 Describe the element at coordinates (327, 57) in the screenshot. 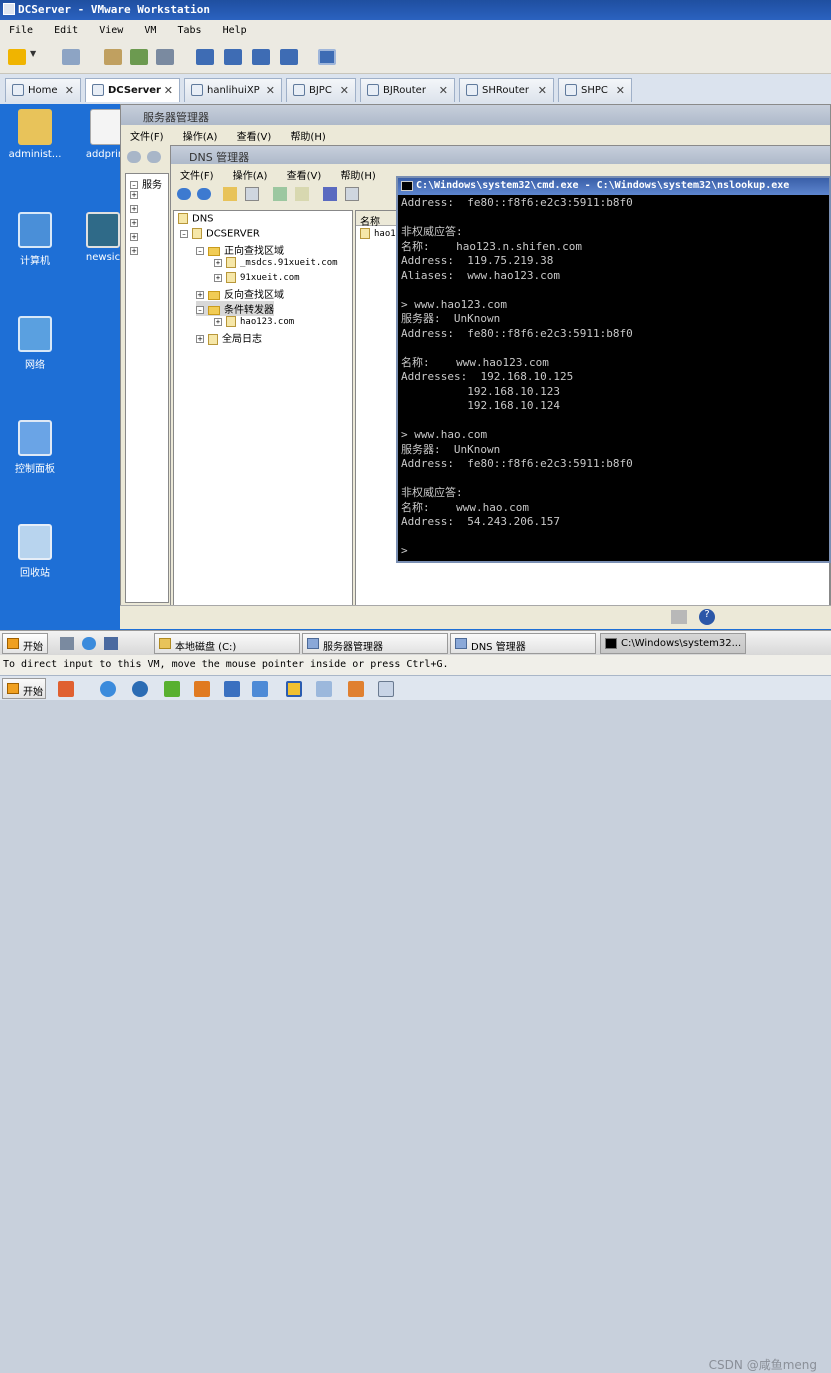

I see `autofit-icon` at that location.